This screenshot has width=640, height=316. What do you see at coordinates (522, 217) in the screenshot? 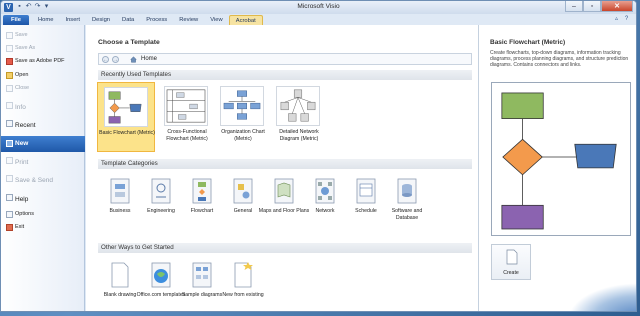
I see `preview-end-shape` at bounding box center [522, 217].